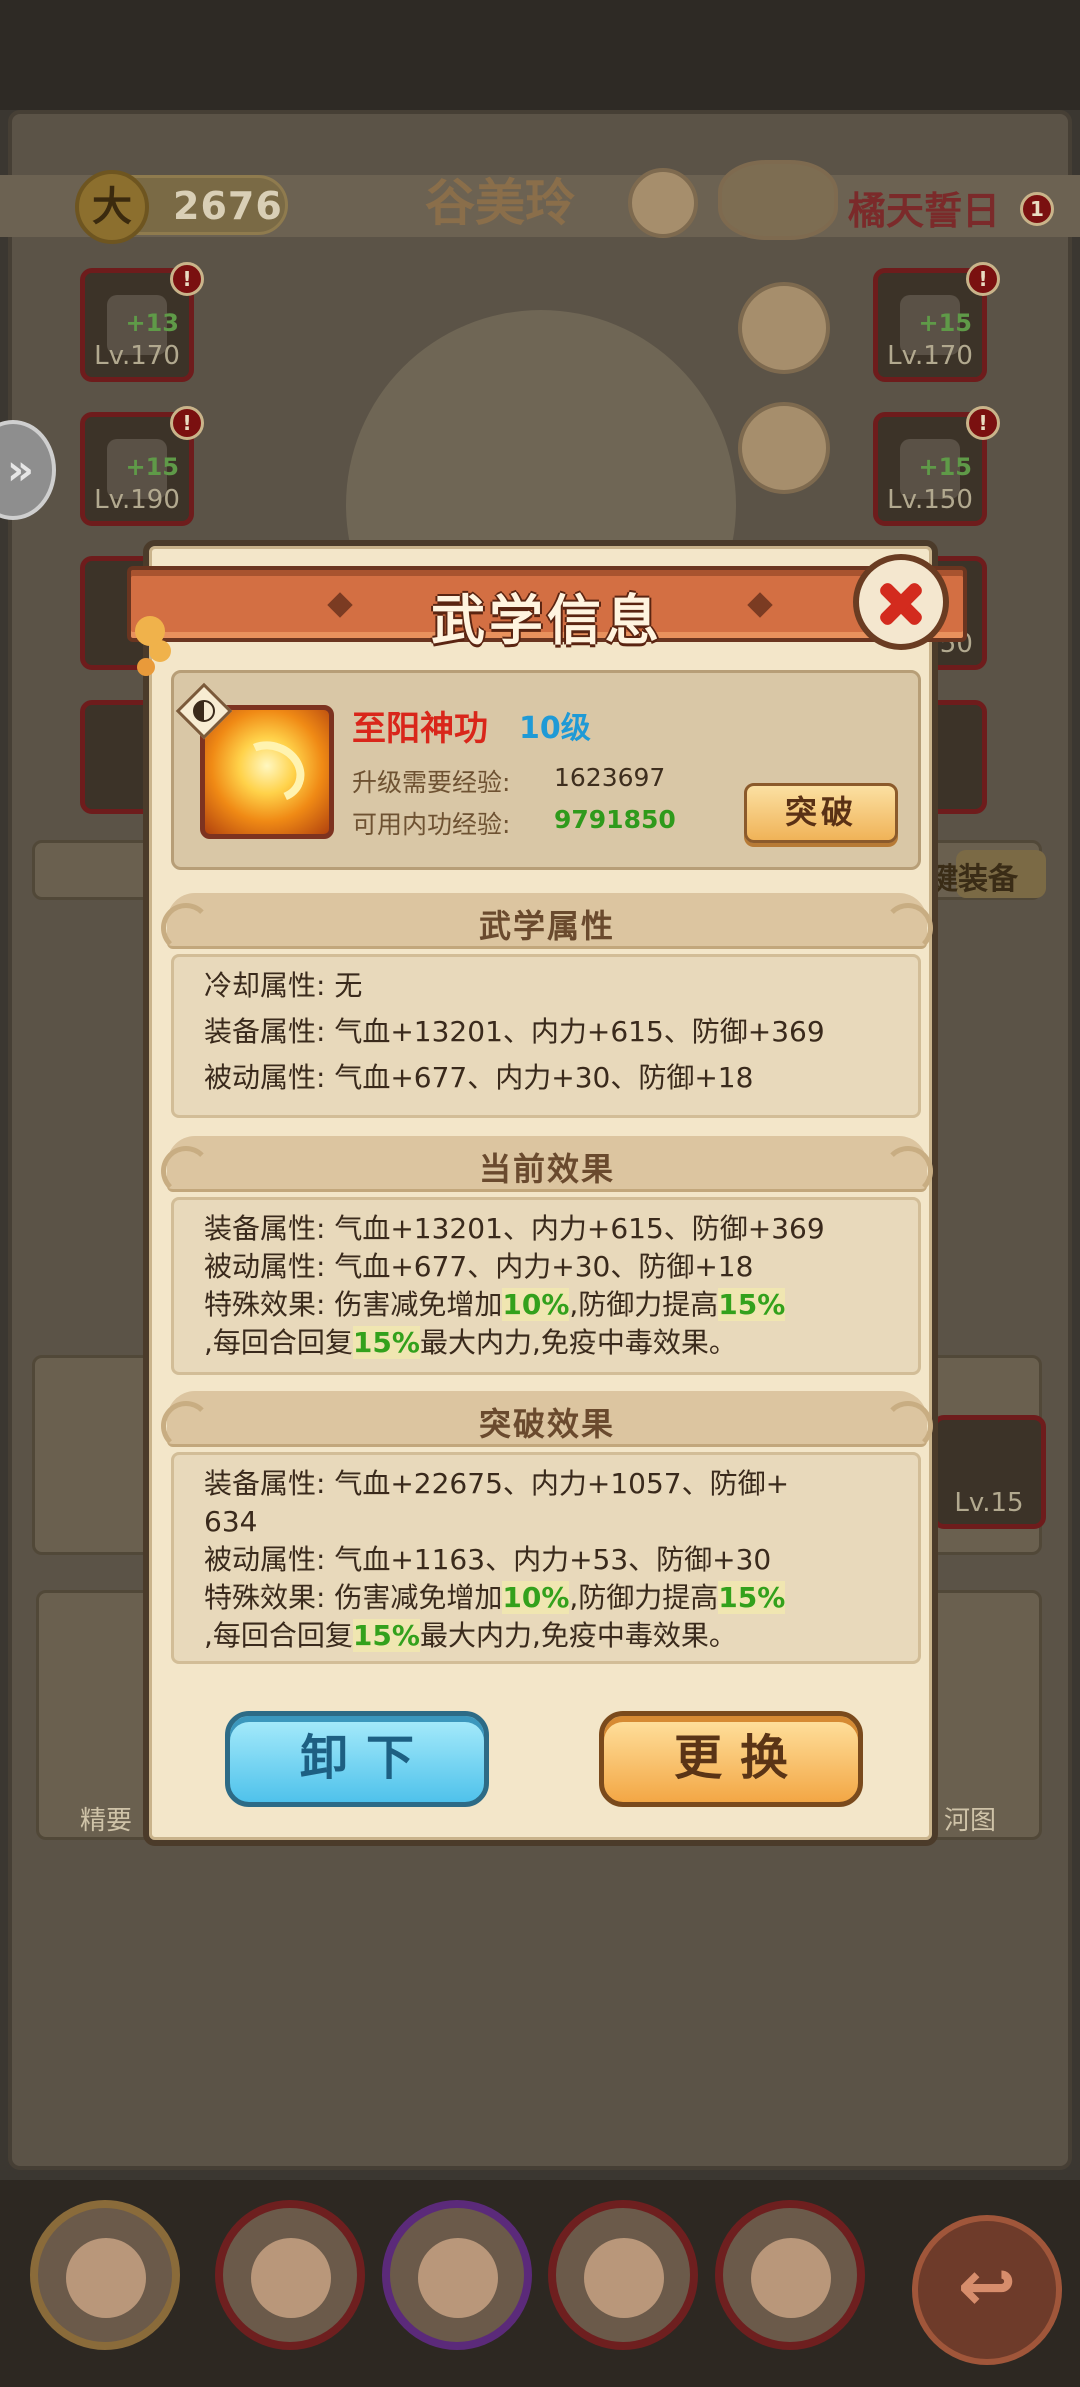  What do you see at coordinates (778, 200) in the screenshot?
I see `fan-emblem-icon` at bounding box center [778, 200].